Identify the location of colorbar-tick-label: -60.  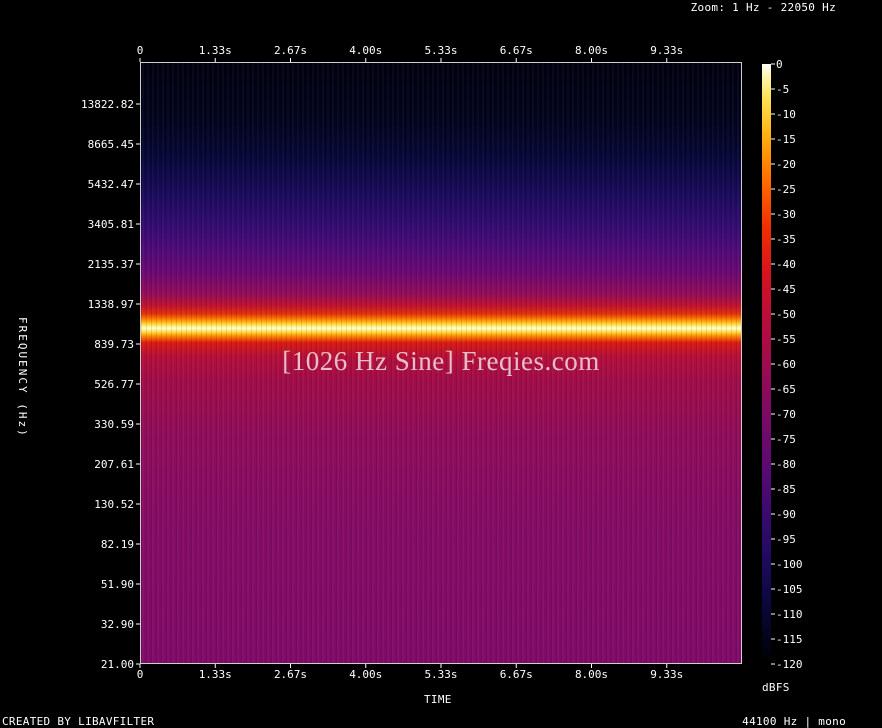
(786, 364).